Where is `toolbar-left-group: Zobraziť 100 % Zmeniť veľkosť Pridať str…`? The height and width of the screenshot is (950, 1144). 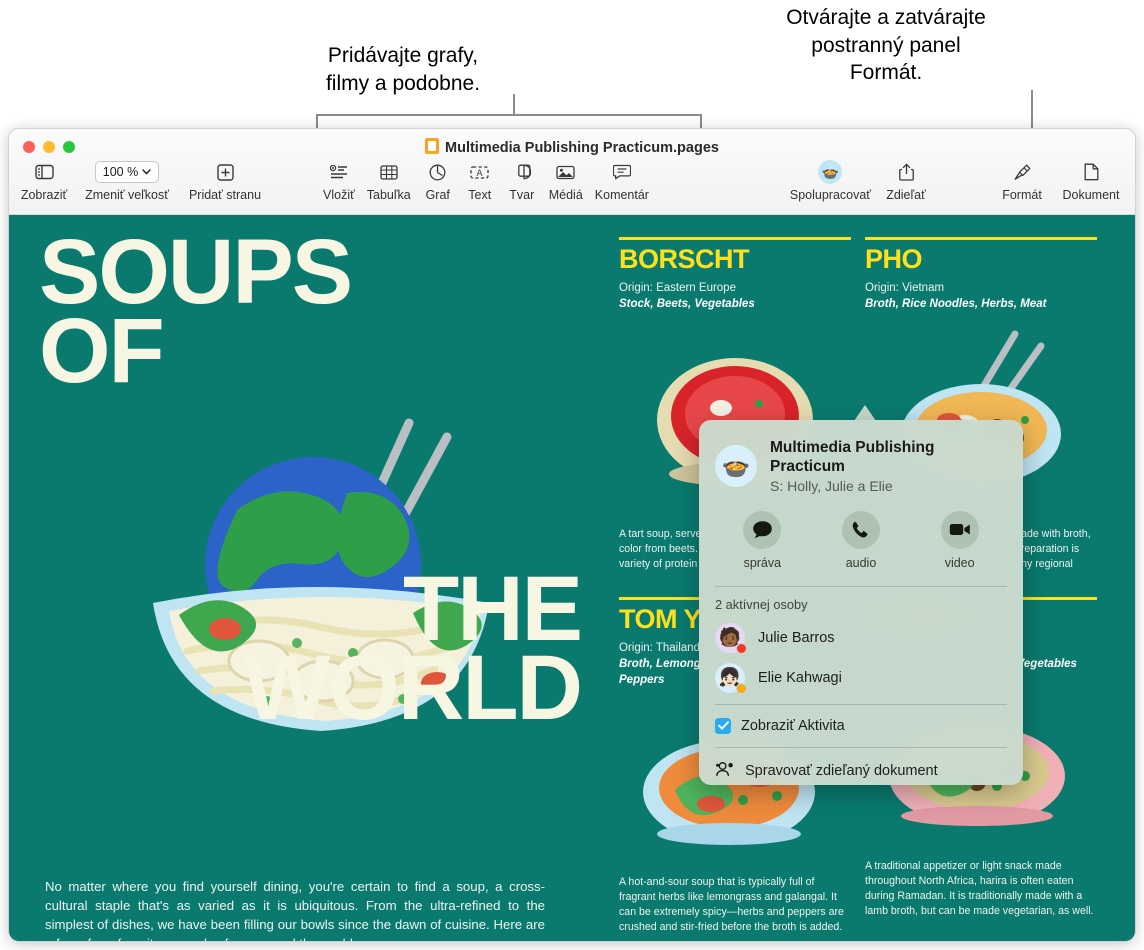 toolbar-left-group: Zobraziť 100 % Zmeniť veľkosť Pridať str… is located at coordinates (142, 181).